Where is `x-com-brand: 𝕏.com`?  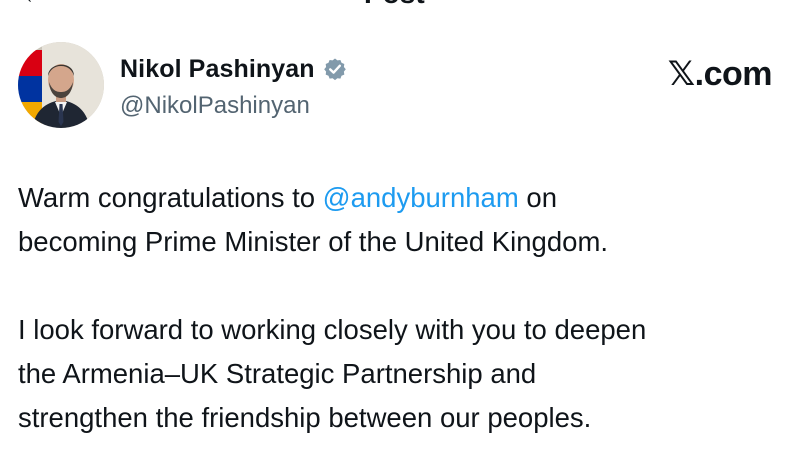
x-com-brand: 𝕏.com is located at coordinates (720, 74).